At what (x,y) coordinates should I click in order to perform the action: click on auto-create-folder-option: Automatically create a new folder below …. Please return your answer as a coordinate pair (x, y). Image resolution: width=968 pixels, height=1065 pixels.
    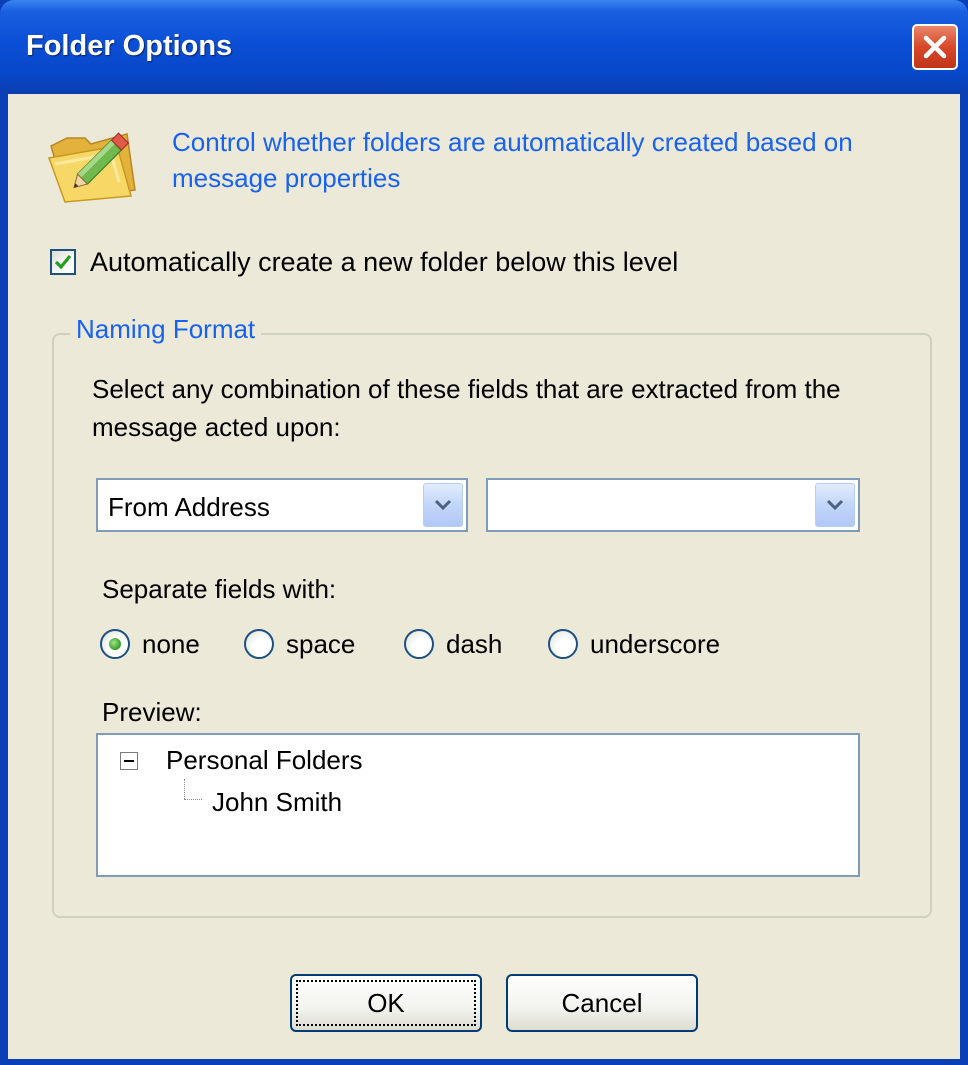
    Looking at the image, I should click on (364, 262).